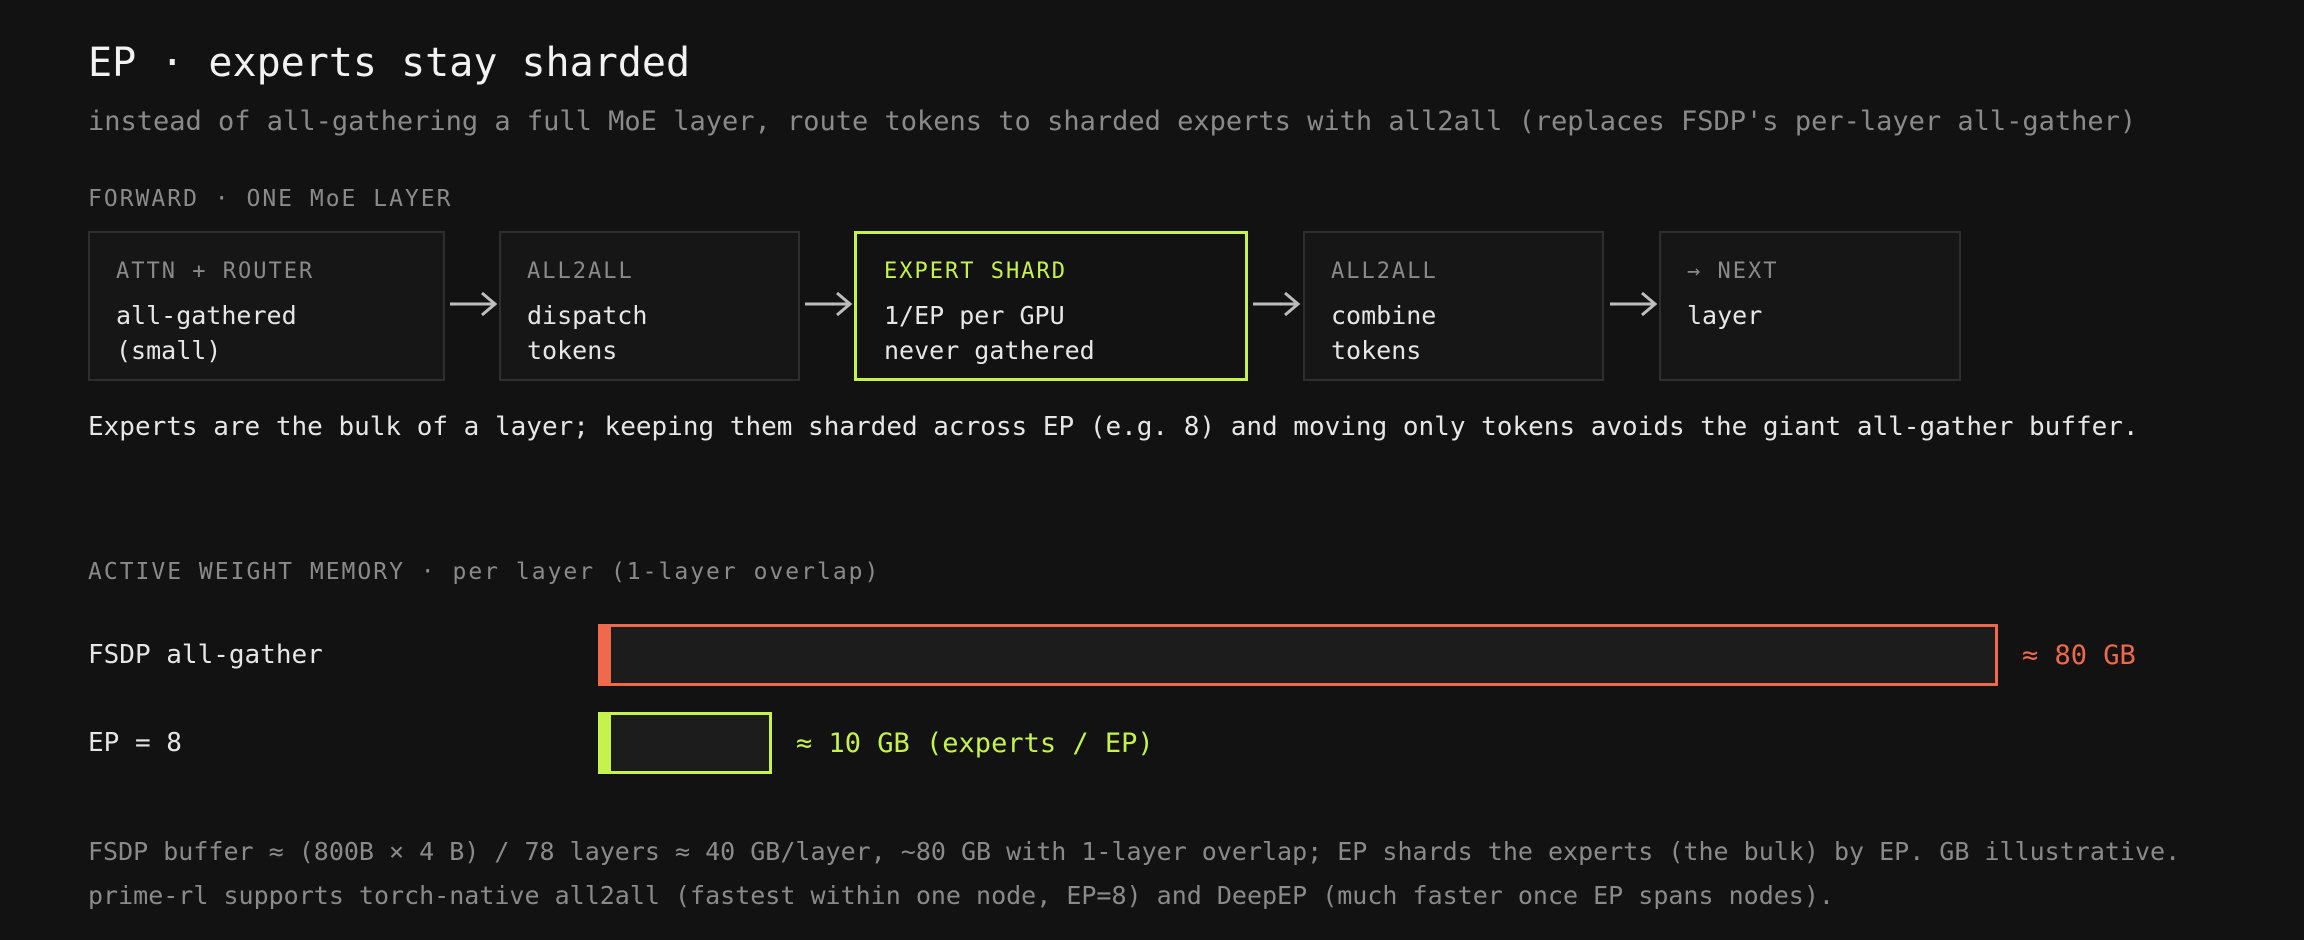 This screenshot has height=940, width=2304. Describe the element at coordinates (270, 199) in the screenshot. I see `forward-section-label: FORWARD · ONE MoE LAYER` at that location.